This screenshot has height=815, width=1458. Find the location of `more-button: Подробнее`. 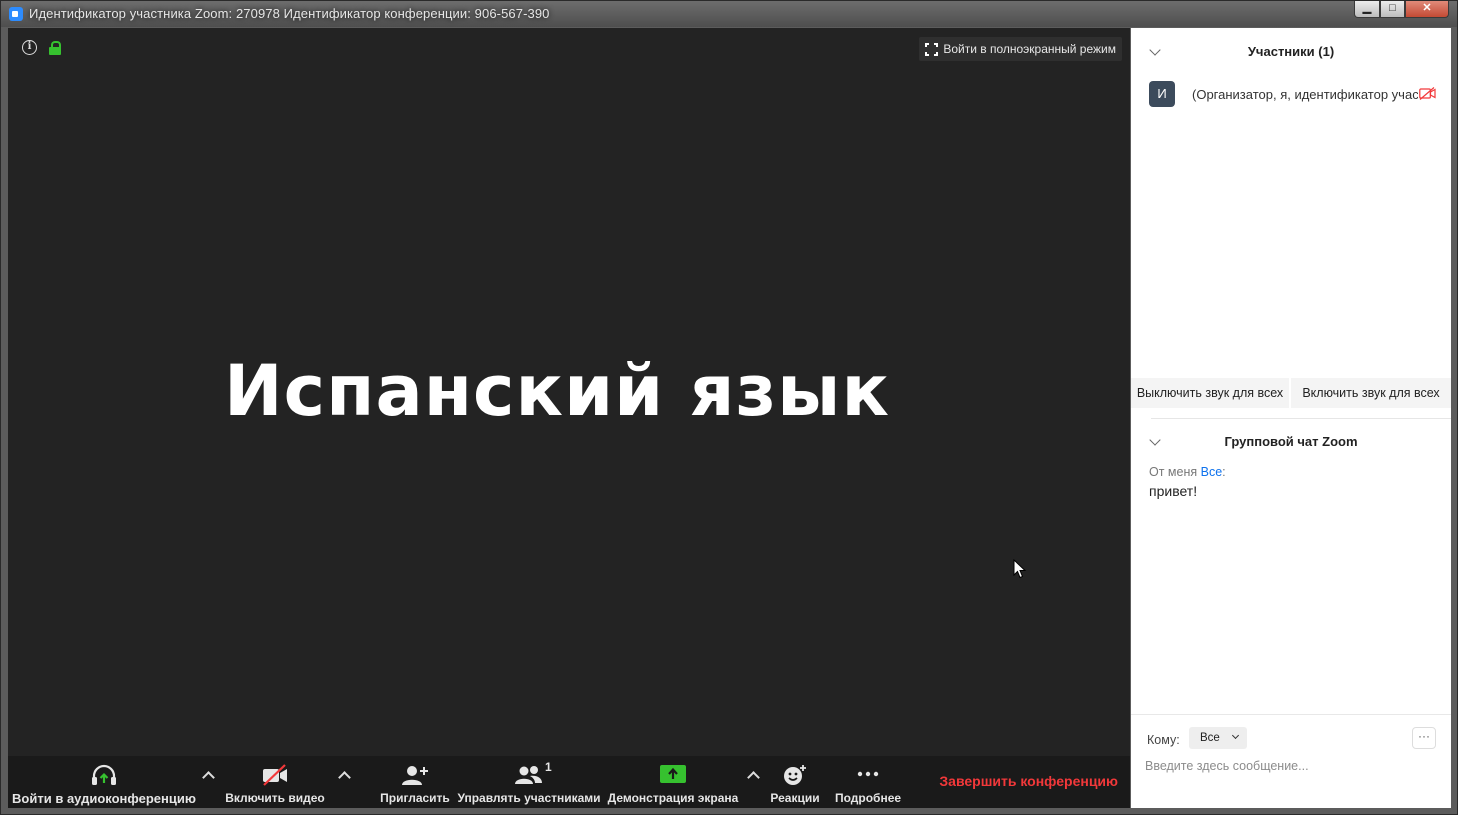

more-button: Подробнее is located at coordinates (868, 782).